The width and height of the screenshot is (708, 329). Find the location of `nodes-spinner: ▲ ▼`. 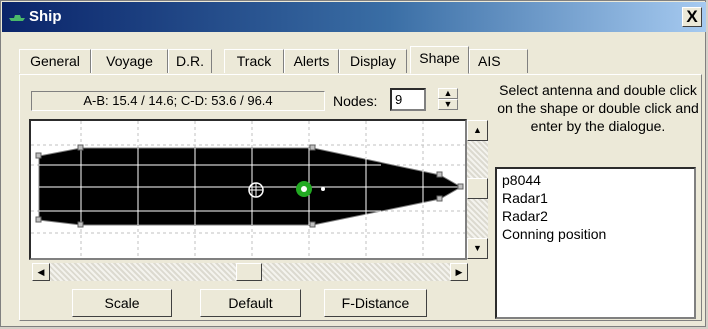

nodes-spinner: ▲ ▼ is located at coordinates (448, 99).